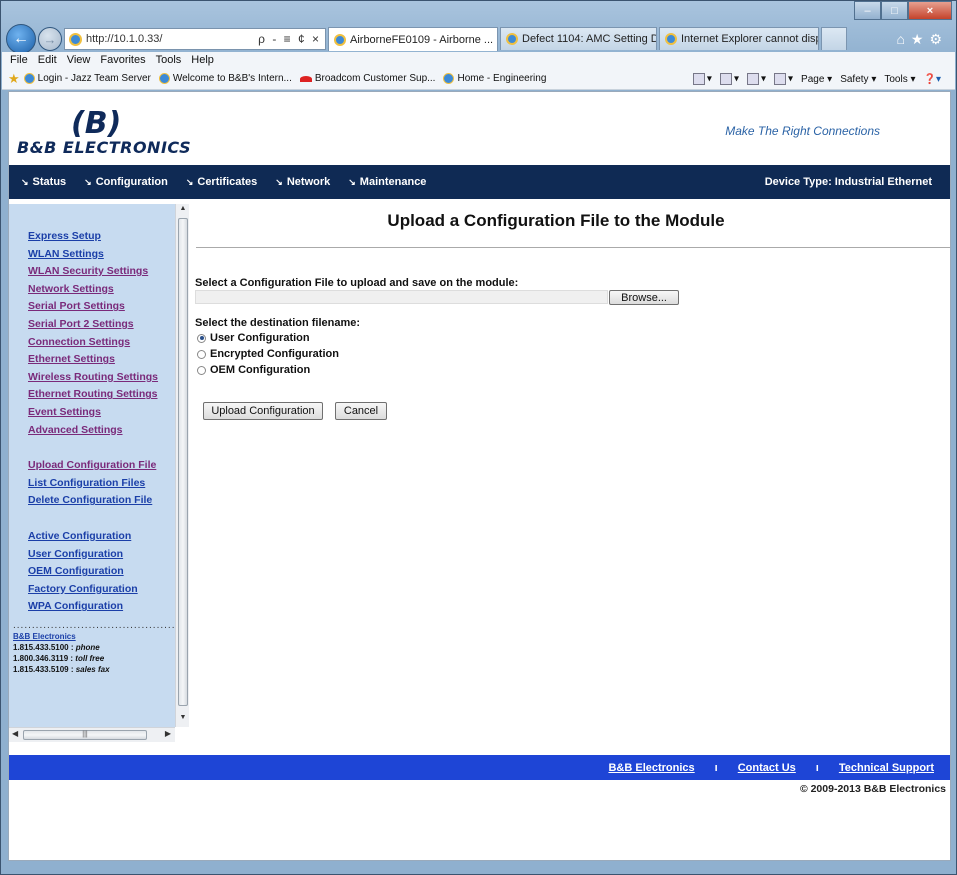 This screenshot has height=875, width=957. What do you see at coordinates (101, 501) in the screenshot?
I see `sidebar-link-delete-config: Delete Configuration File` at bounding box center [101, 501].